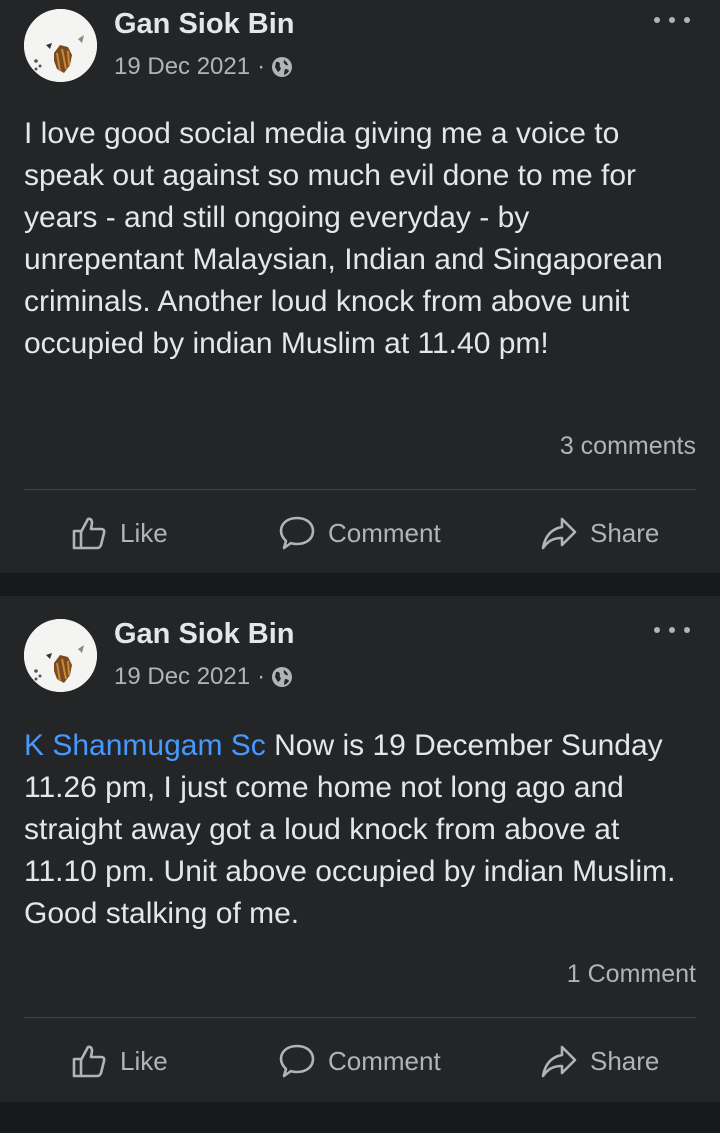  Describe the element at coordinates (628, 446) in the screenshot. I see `comments-count: 3 comments` at that location.